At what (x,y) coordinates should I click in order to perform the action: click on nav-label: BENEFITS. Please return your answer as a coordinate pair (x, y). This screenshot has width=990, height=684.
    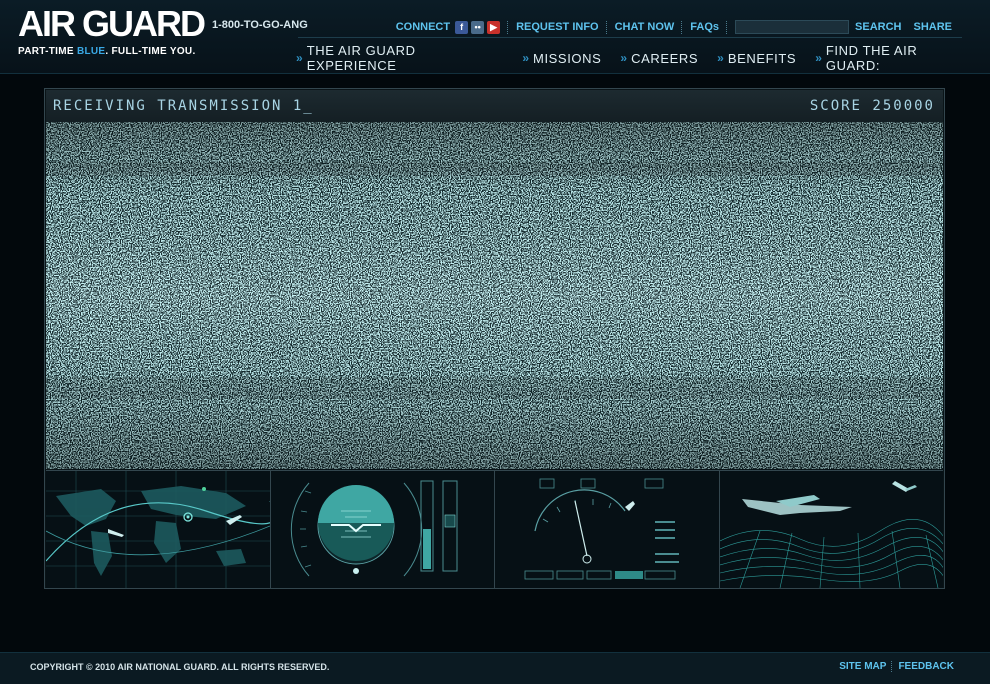
    Looking at the image, I should click on (762, 58).